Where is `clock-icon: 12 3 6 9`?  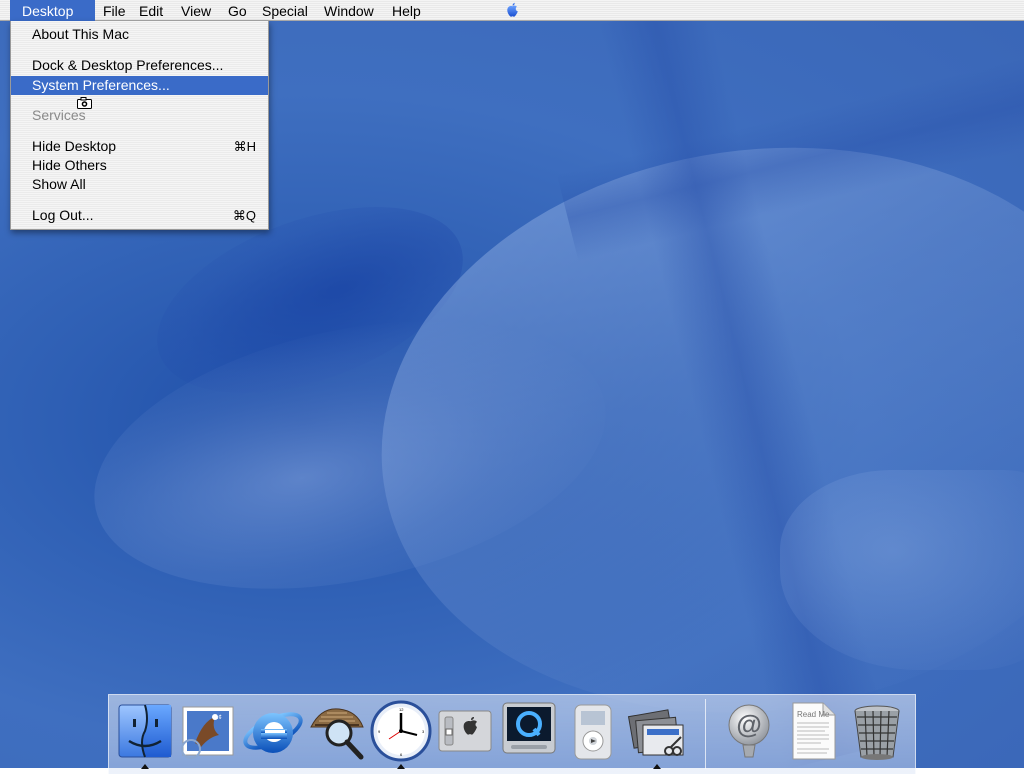 clock-icon: 12 3 6 9 is located at coordinates (401, 731).